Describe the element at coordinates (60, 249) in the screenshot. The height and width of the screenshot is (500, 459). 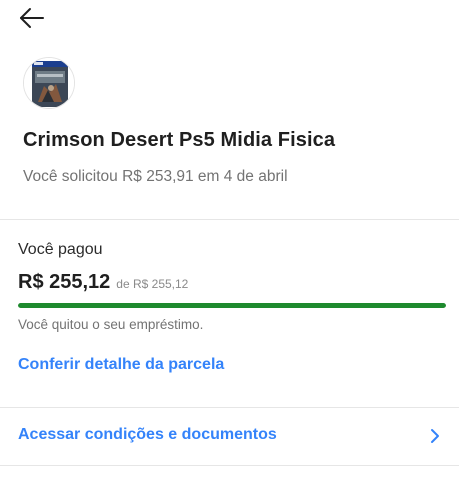
I see `paid-label: Você pagou` at that location.